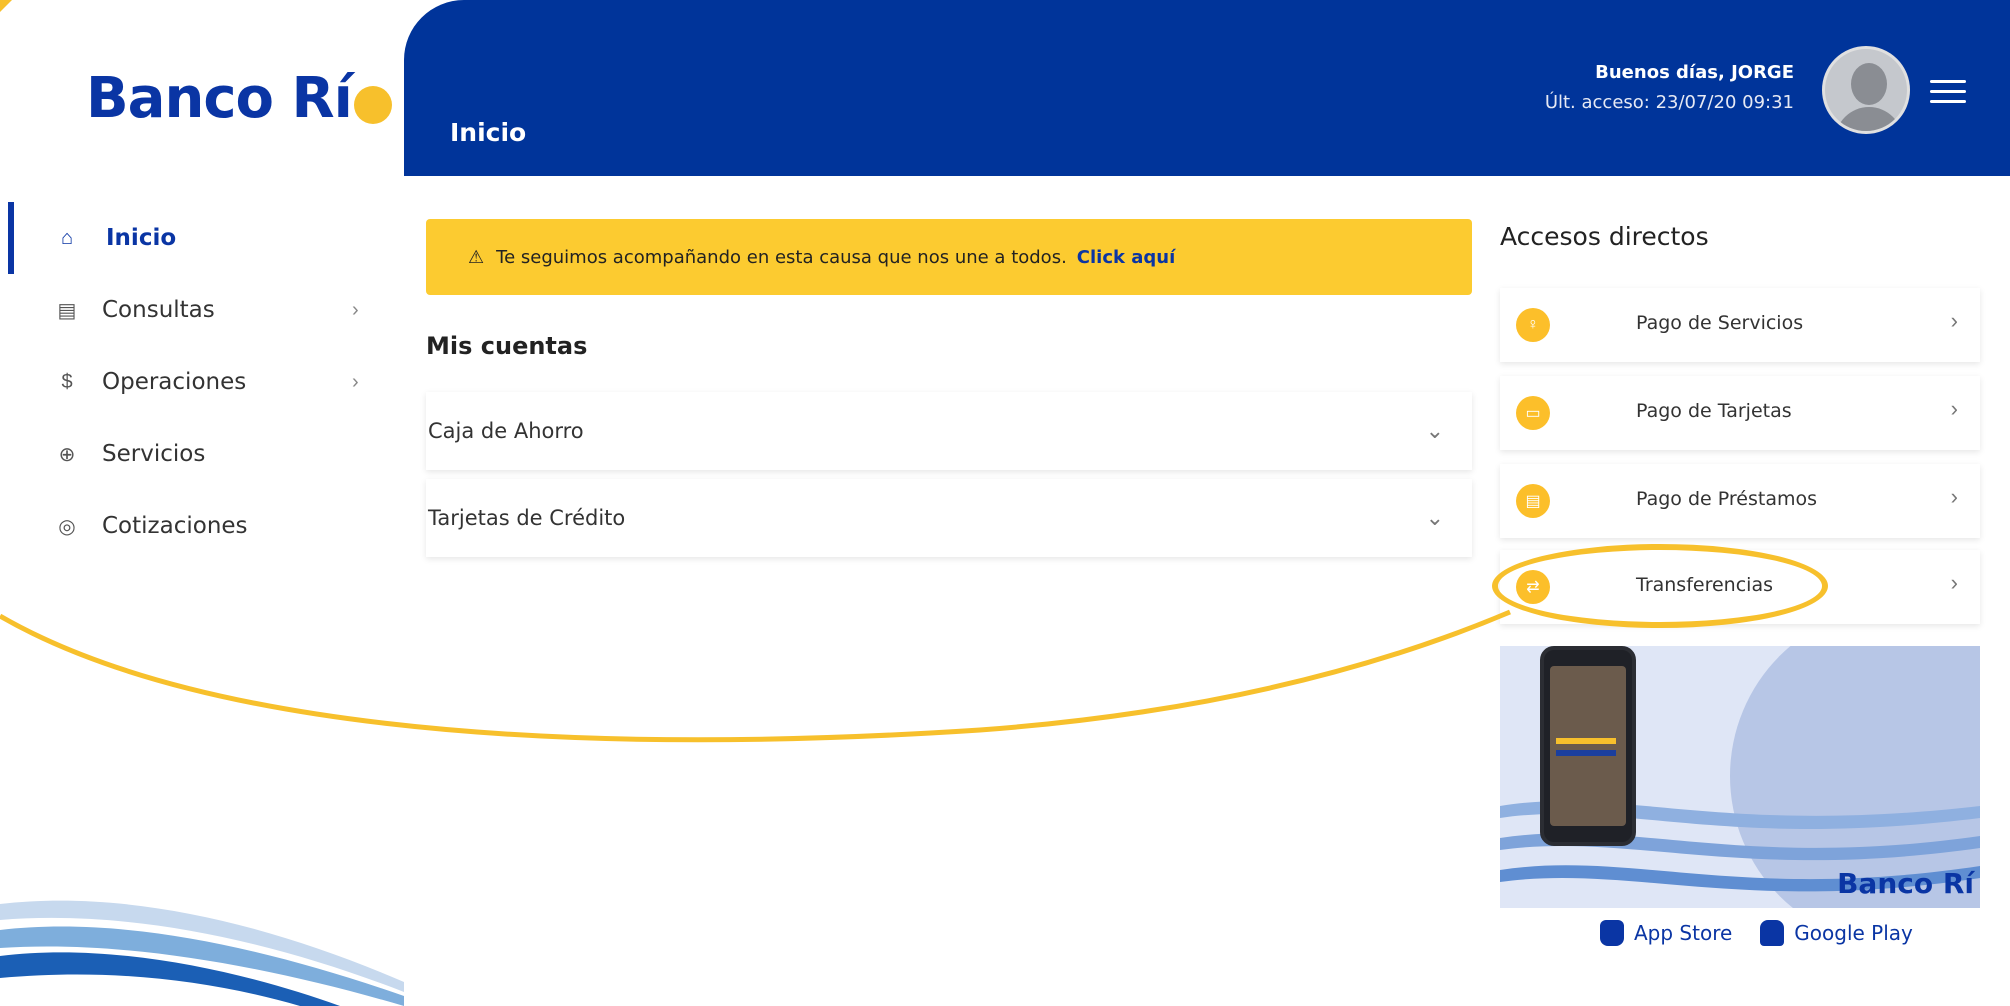  I want to click on transfer-icon: ⇄, so click(1533, 587).